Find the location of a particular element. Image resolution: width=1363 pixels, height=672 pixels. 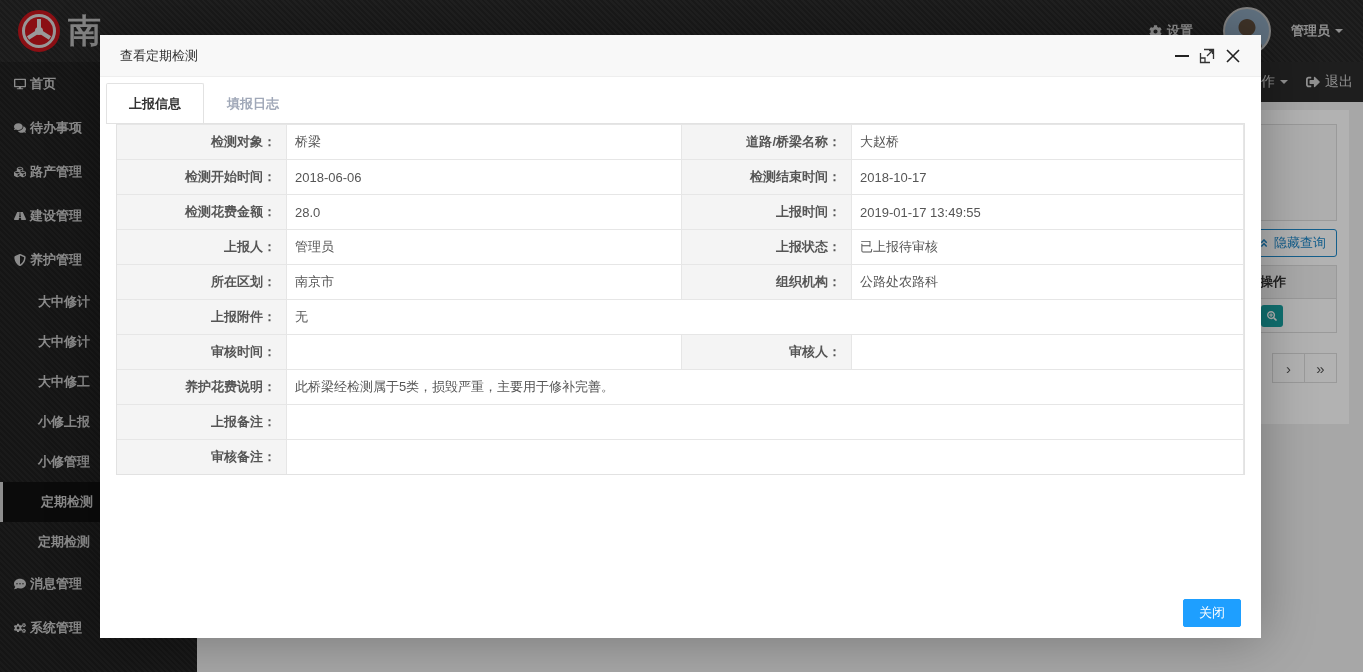

field-label: 组织机构： is located at coordinates (767, 282).